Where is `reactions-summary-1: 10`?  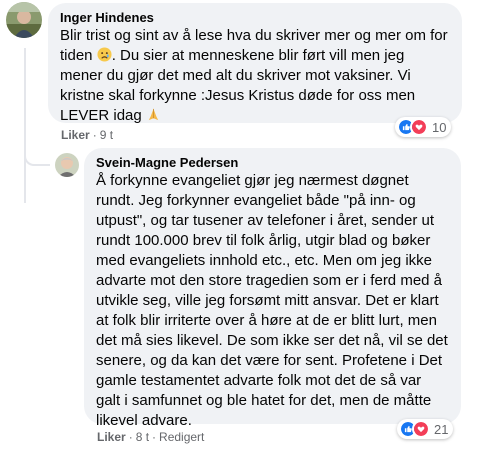 reactions-summary-1: 10 is located at coordinates (423, 127).